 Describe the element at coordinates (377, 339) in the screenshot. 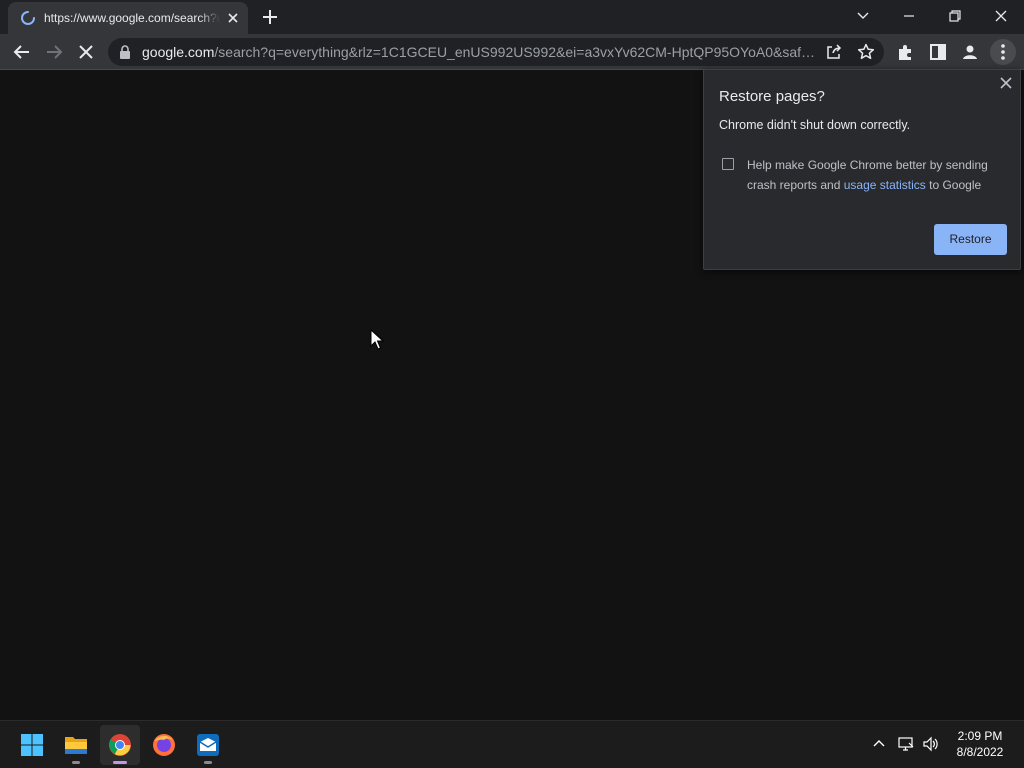

I see `mouse-pointer-icon` at that location.